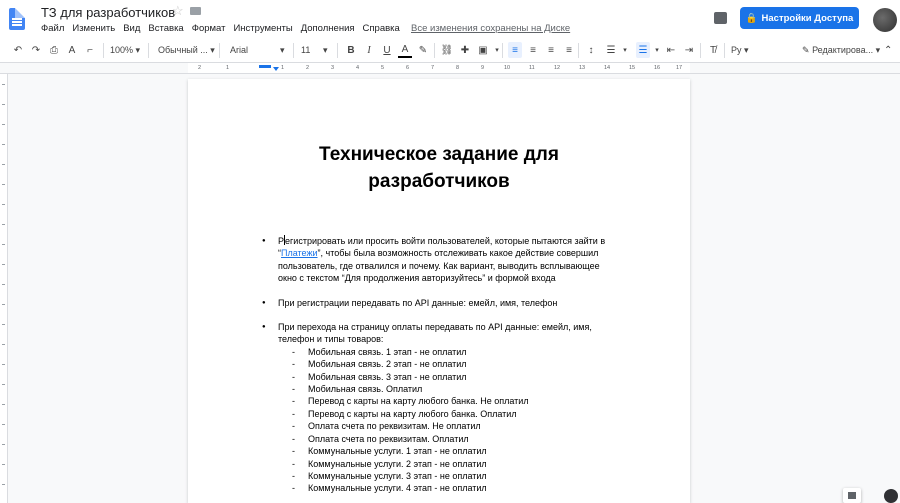 Image resolution: width=900 pixels, height=503 pixels. What do you see at coordinates (381, 28) in the screenshot?
I see `menu-help: Справка` at bounding box center [381, 28].